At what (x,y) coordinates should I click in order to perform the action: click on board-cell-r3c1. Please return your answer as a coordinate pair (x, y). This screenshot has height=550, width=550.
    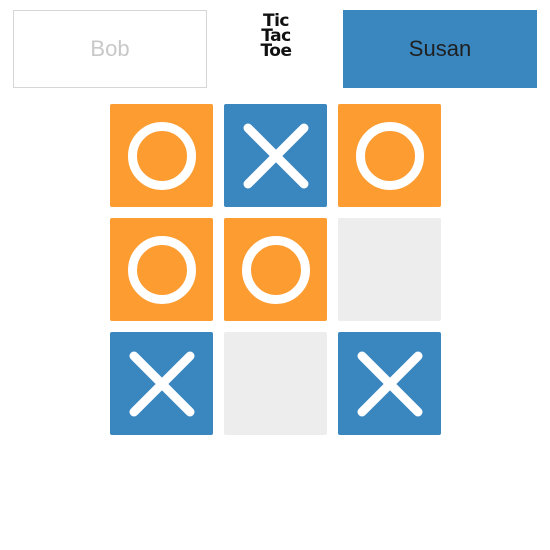
    Looking at the image, I should click on (161, 383).